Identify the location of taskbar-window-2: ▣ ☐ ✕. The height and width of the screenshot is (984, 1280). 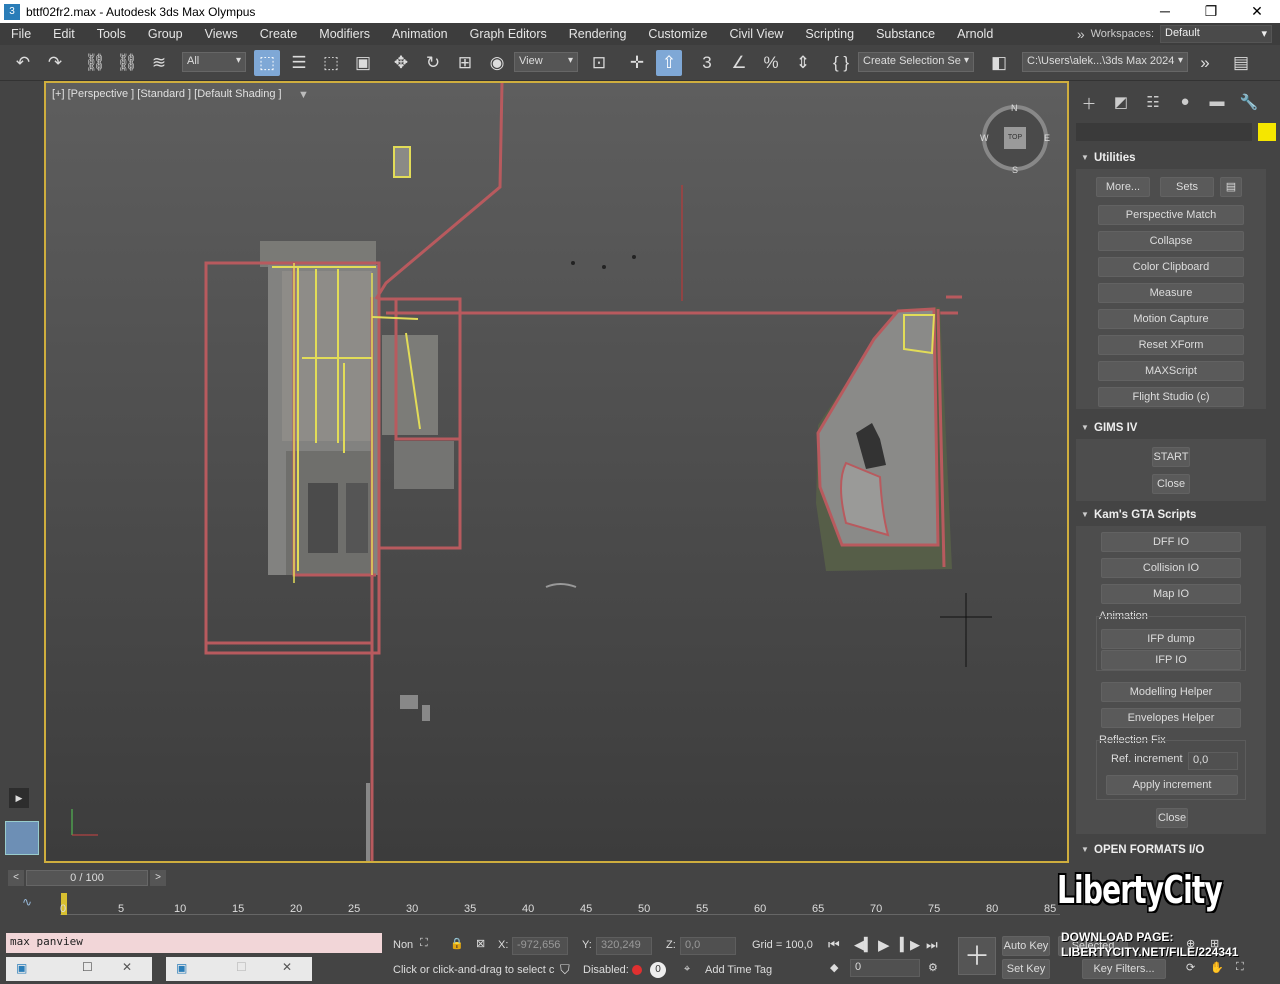
(239, 969).